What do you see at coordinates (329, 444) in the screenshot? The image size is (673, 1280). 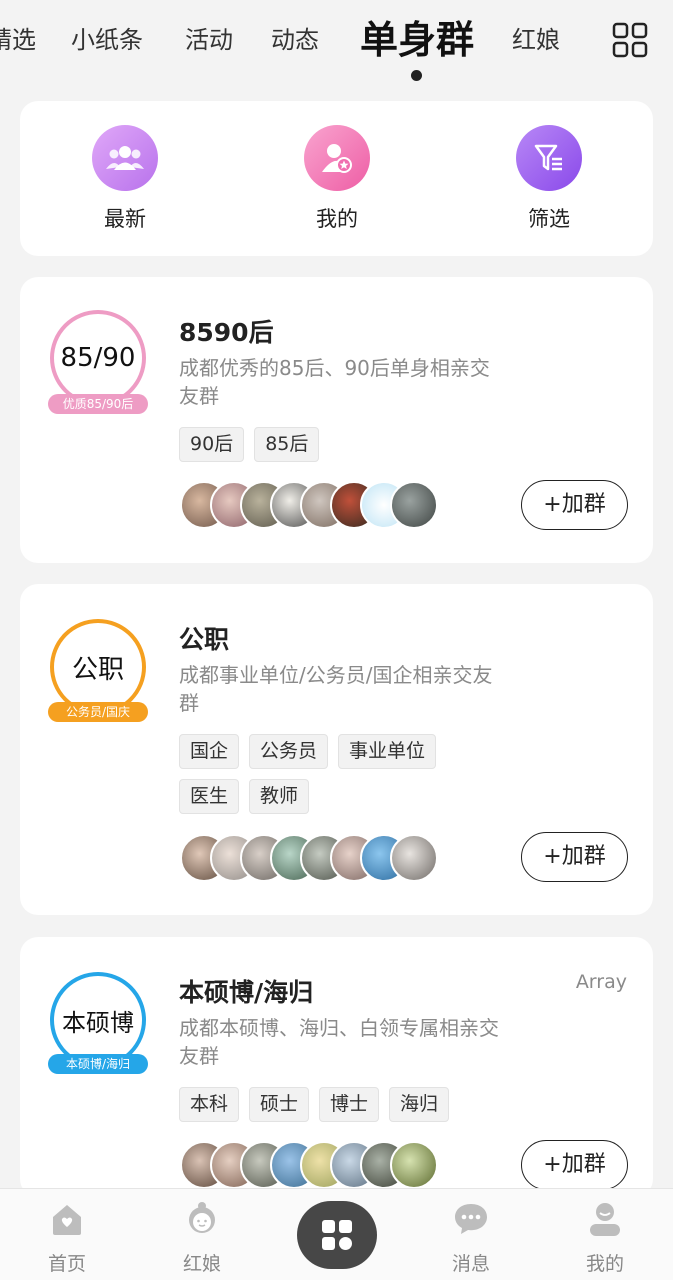 I see `group-tags: 90后 85后` at bounding box center [329, 444].